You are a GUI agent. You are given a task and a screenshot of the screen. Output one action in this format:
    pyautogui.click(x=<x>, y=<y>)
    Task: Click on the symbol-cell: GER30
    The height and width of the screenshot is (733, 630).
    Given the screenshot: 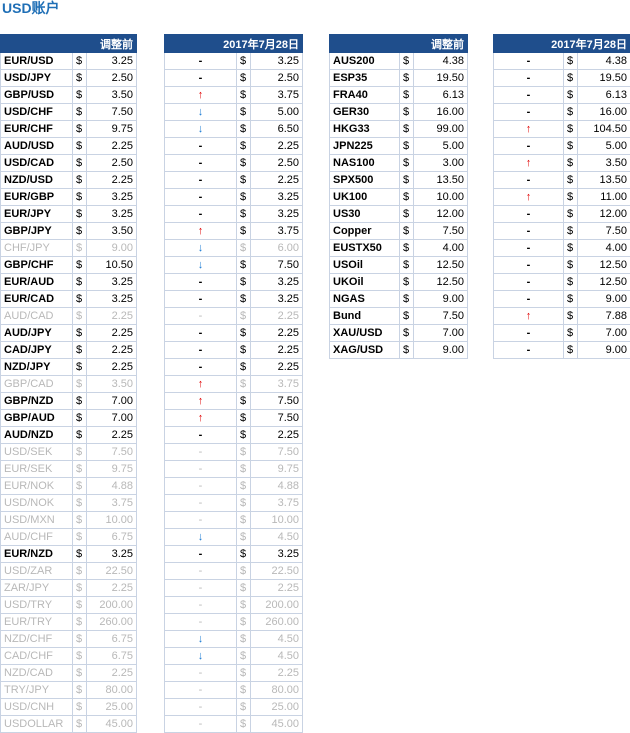 What is the action you would take?
    pyautogui.click(x=365, y=112)
    